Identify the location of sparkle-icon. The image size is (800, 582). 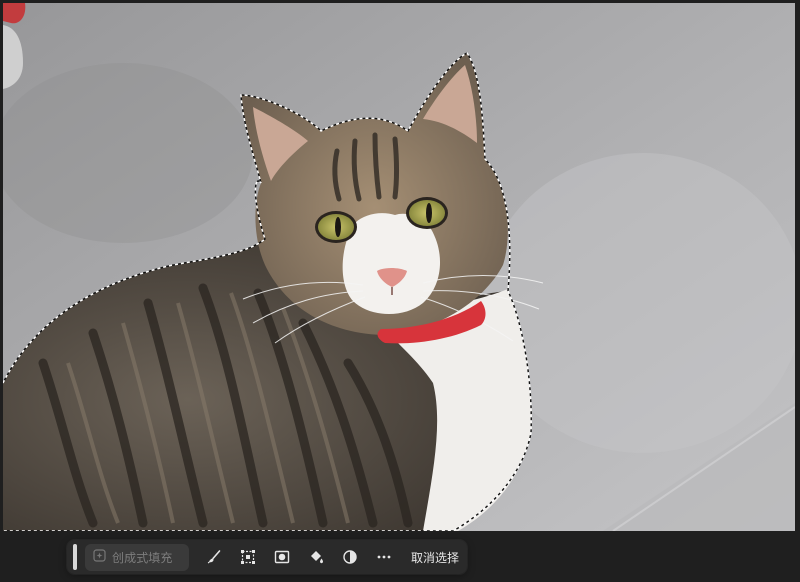
(99, 557).